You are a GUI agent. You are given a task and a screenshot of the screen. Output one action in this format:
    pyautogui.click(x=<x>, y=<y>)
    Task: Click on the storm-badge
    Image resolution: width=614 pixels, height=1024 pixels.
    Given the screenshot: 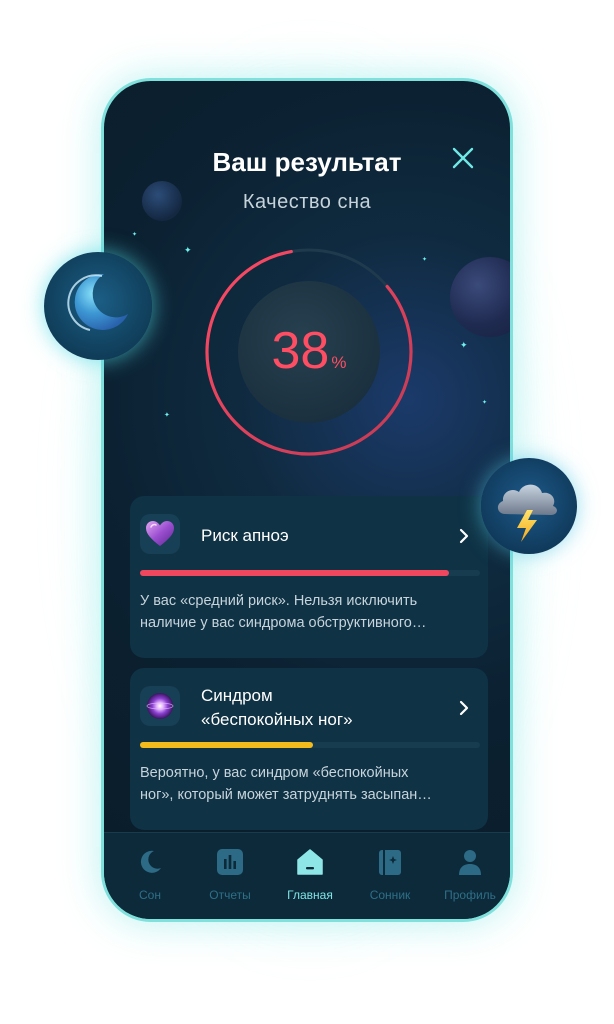 What is the action you would take?
    pyautogui.click(x=529, y=506)
    